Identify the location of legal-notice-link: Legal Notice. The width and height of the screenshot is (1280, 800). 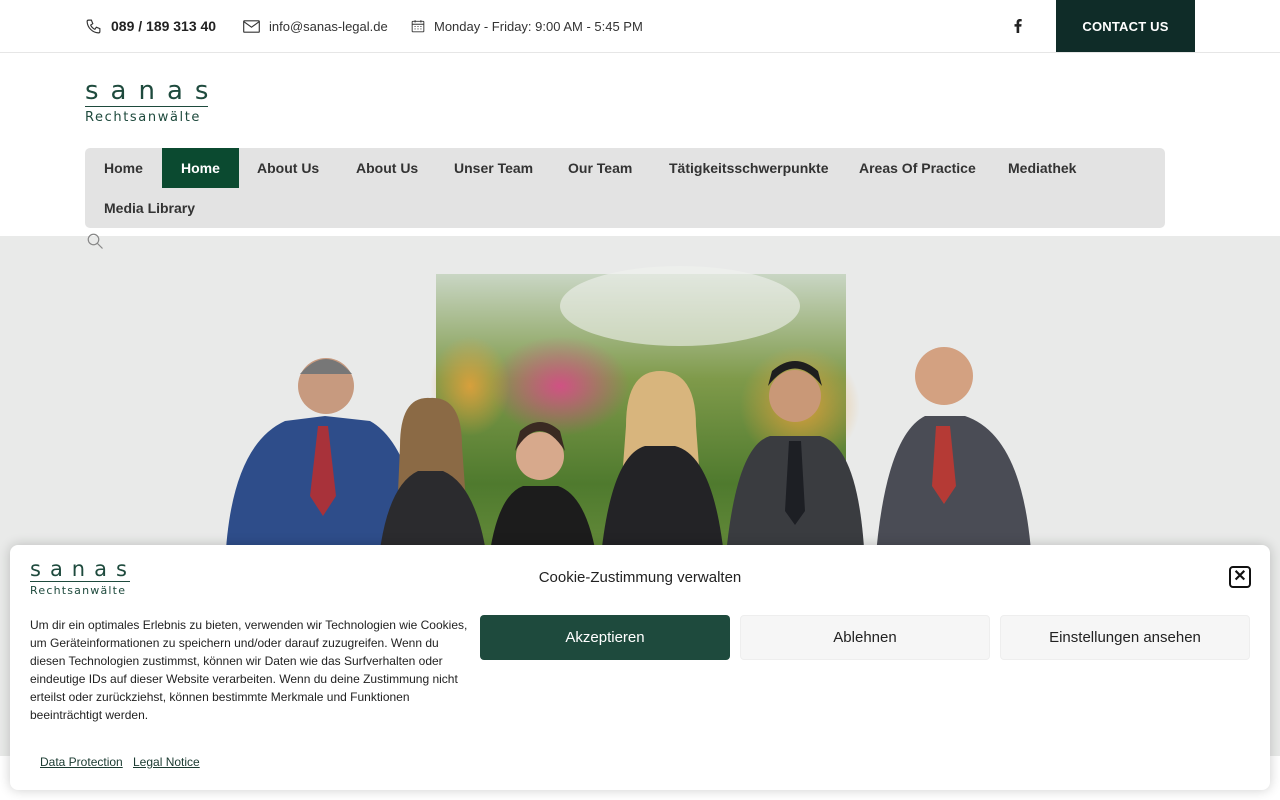
(166, 762).